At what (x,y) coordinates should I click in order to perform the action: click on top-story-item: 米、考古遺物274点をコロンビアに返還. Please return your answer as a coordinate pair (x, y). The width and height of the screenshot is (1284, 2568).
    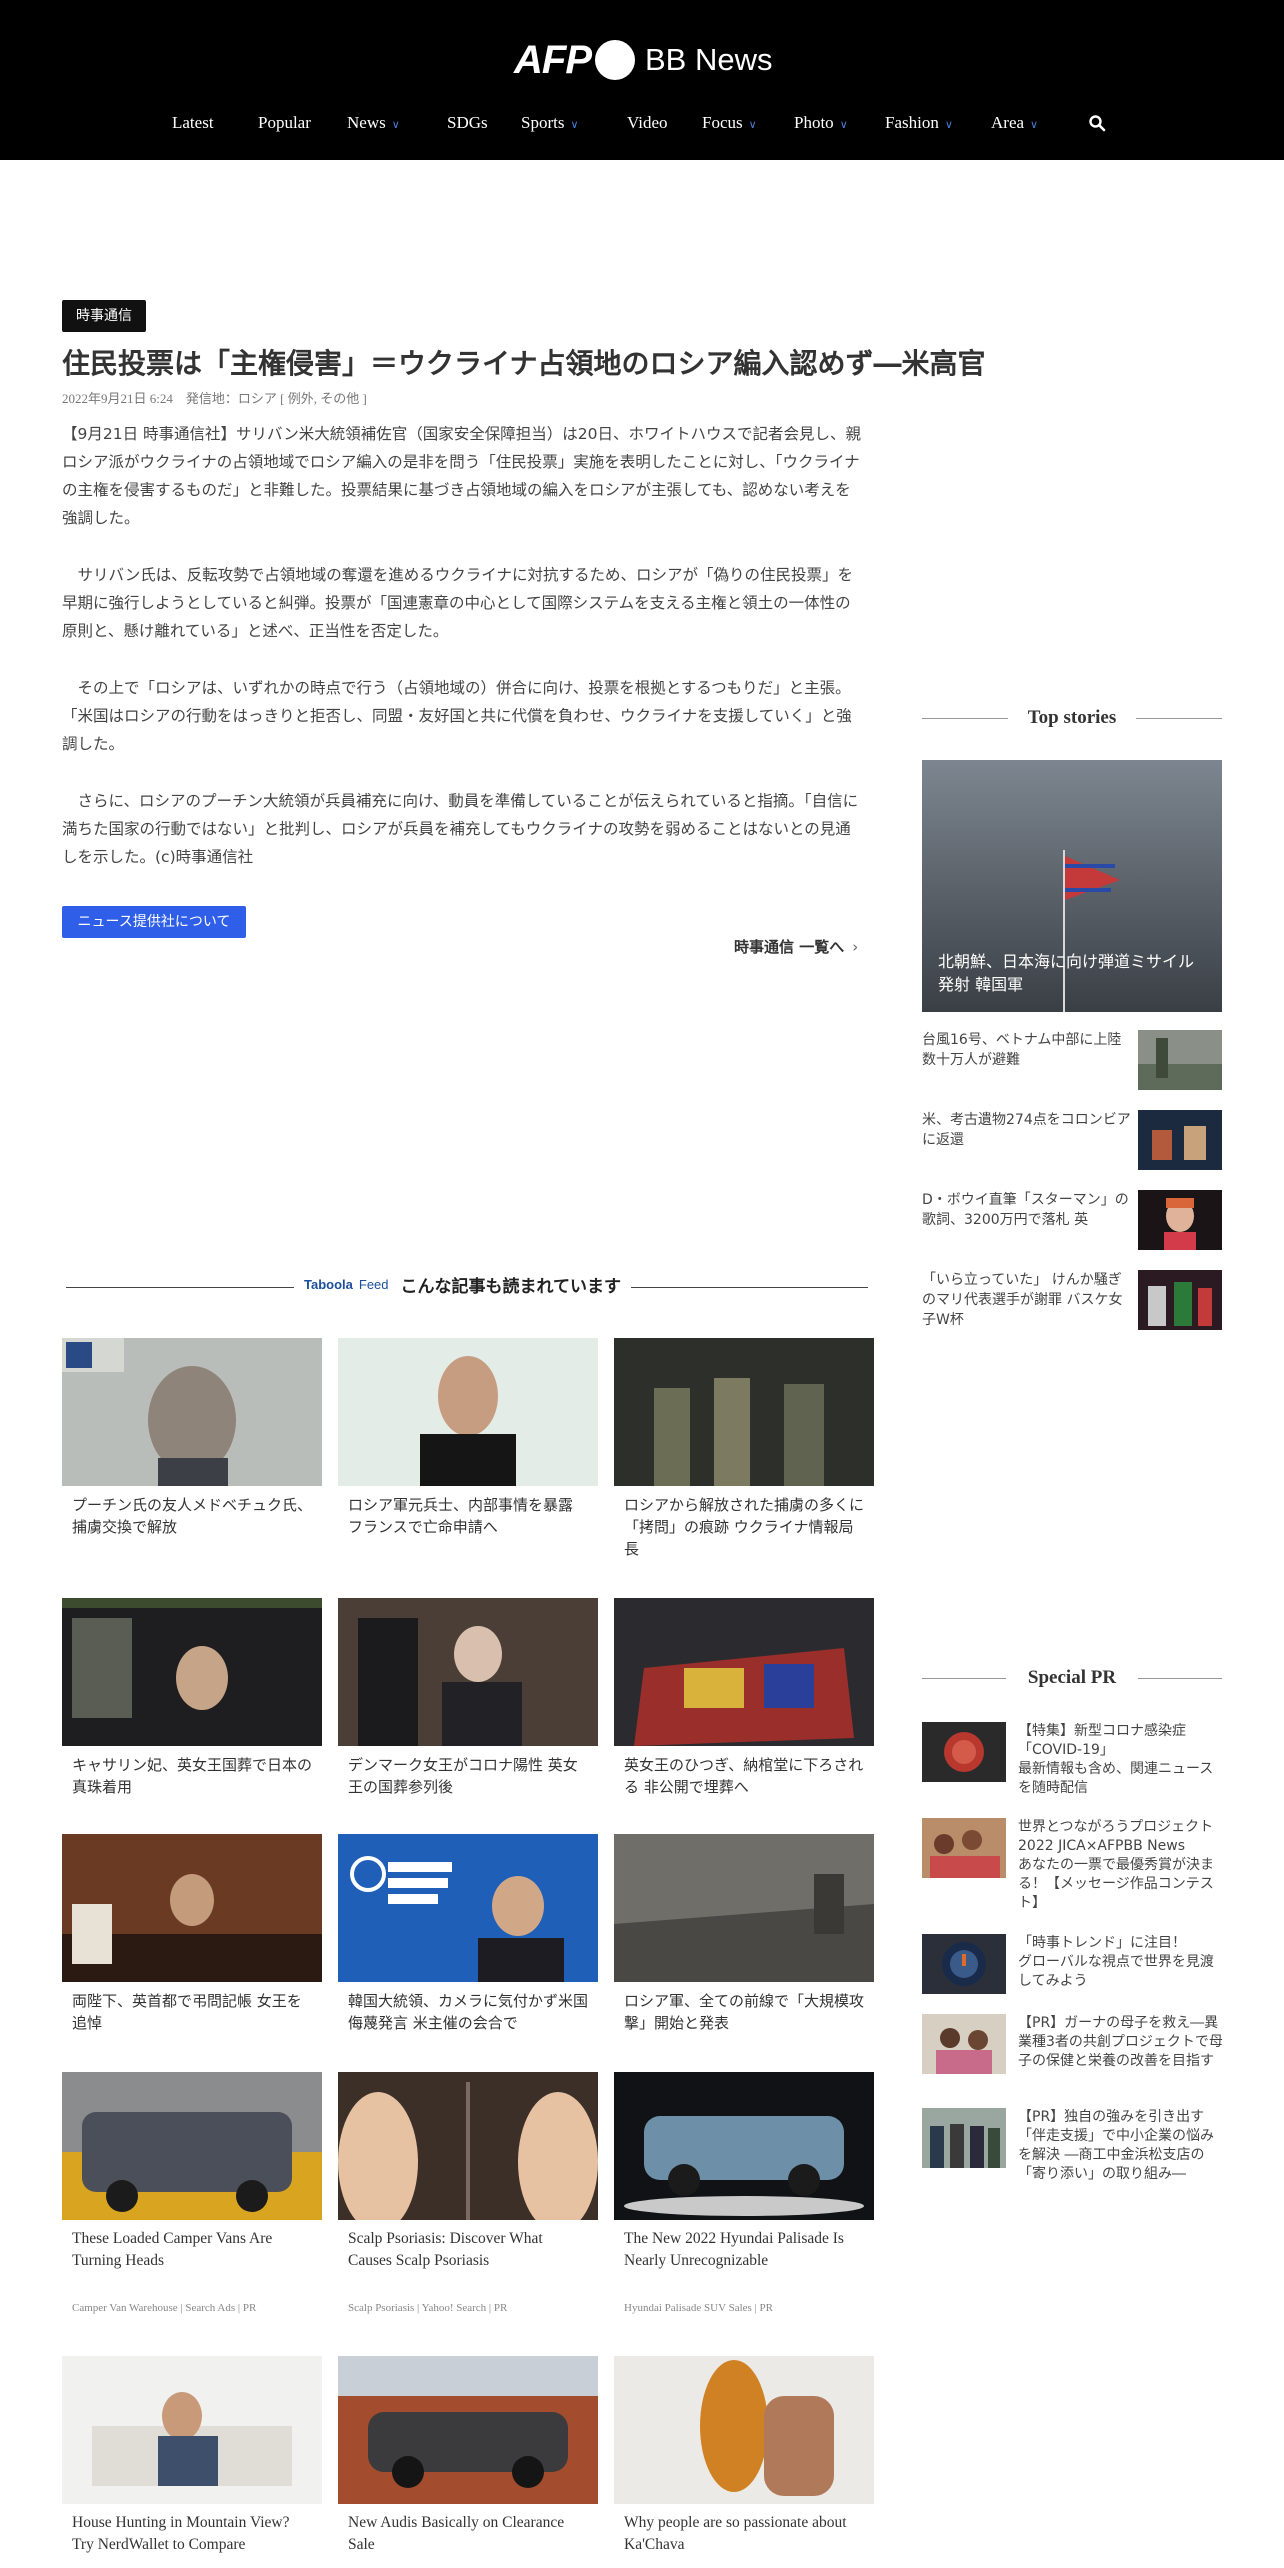
    Looking at the image, I should click on (1072, 1140).